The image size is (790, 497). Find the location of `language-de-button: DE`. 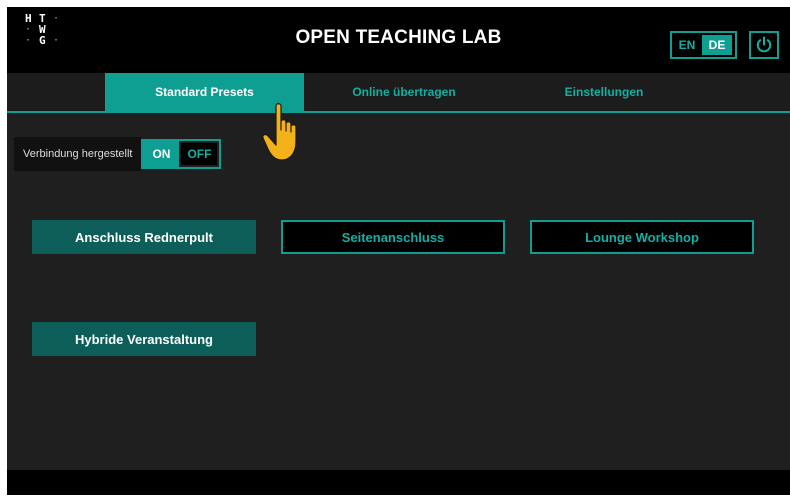

language-de-button: DE is located at coordinates (717, 45).